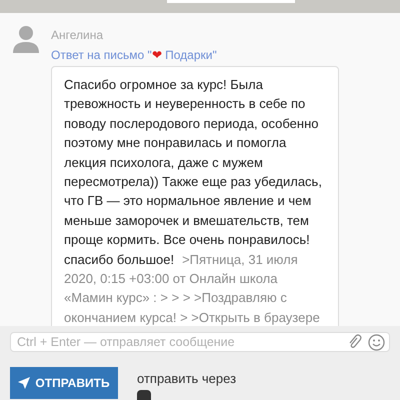 The width and height of the screenshot is (400, 400). Describe the element at coordinates (24, 383) in the screenshot. I see `send-icon` at that location.